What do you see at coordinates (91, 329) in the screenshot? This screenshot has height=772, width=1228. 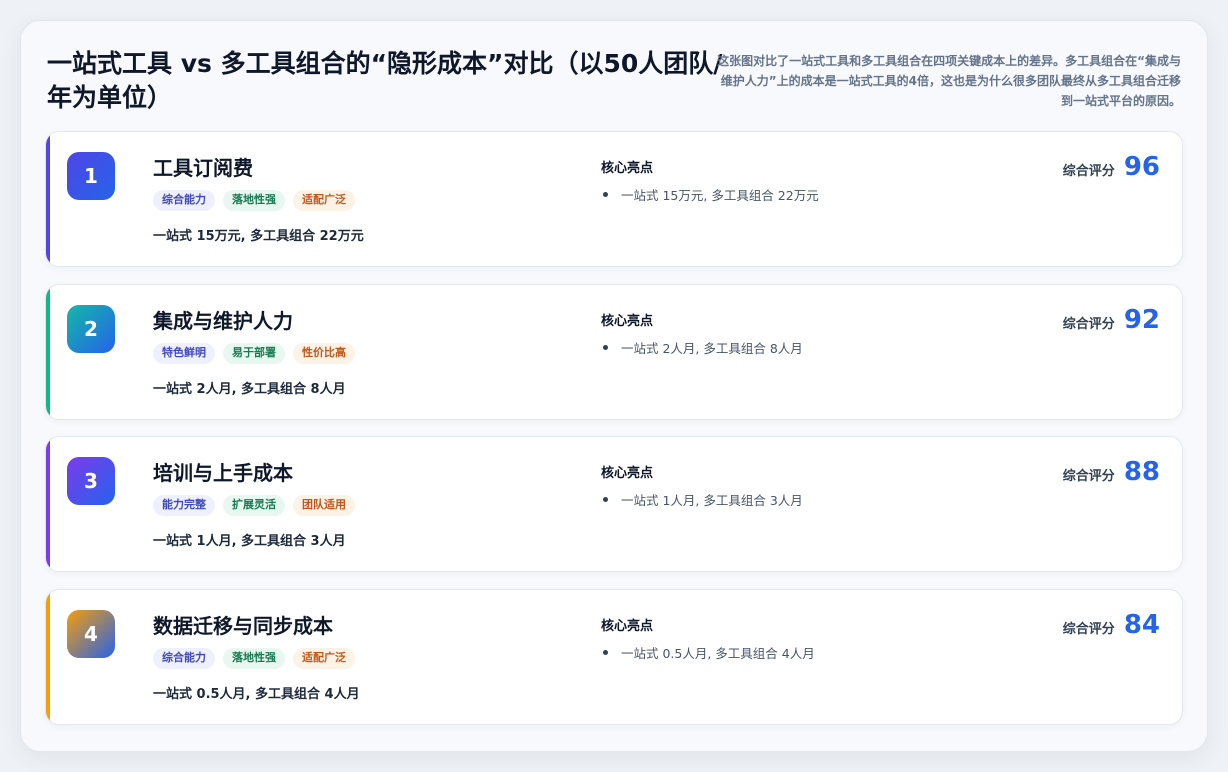 I see `rank-badge: 2` at bounding box center [91, 329].